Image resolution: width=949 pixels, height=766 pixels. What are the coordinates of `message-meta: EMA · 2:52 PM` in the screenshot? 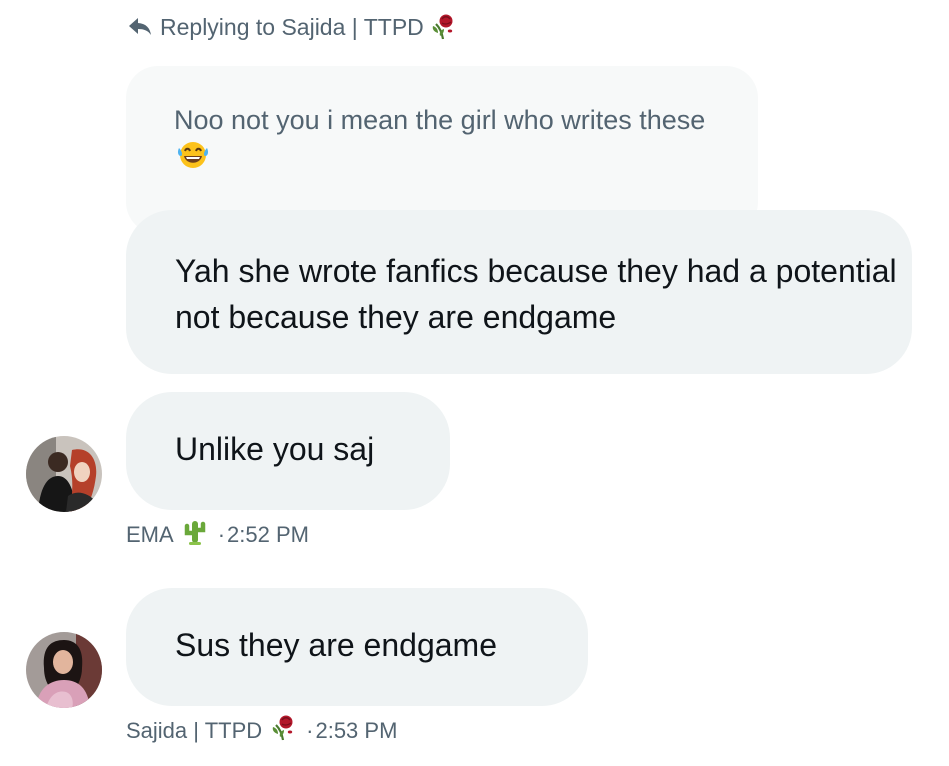 It's located at (217, 535).